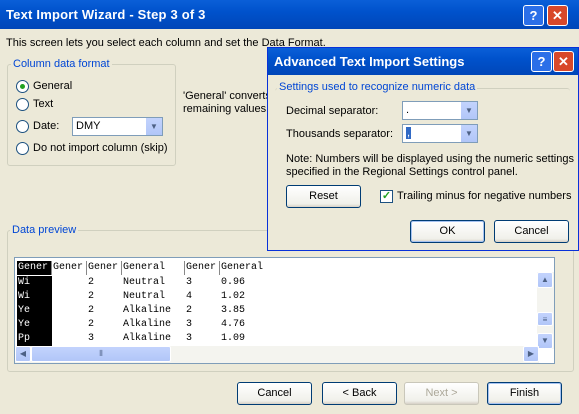 The image size is (579, 414). Describe the element at coordinates (332, 111) in the screenshot. I see `decimal-separator-label: Decimal separator:` at that location.